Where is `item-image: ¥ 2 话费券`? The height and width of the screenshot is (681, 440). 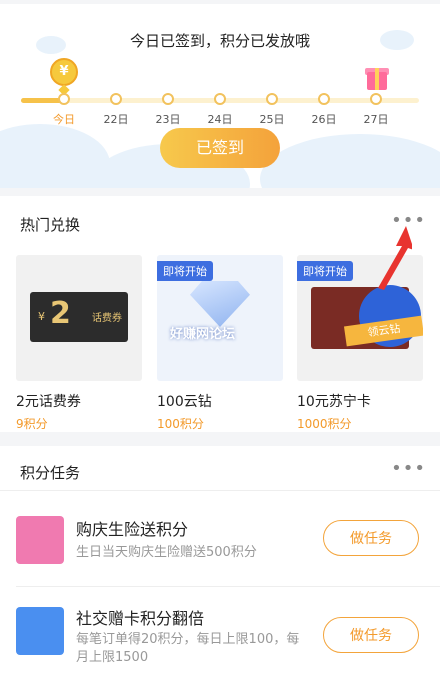 item-image: ¥ 2 话费券 is located at coordinates (79, 318).